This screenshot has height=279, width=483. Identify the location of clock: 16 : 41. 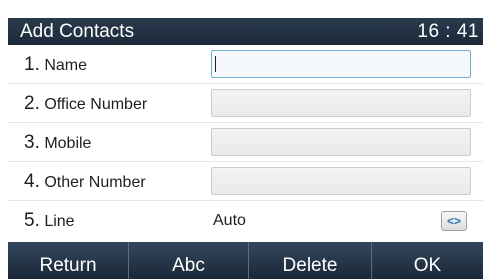
(448, 31).